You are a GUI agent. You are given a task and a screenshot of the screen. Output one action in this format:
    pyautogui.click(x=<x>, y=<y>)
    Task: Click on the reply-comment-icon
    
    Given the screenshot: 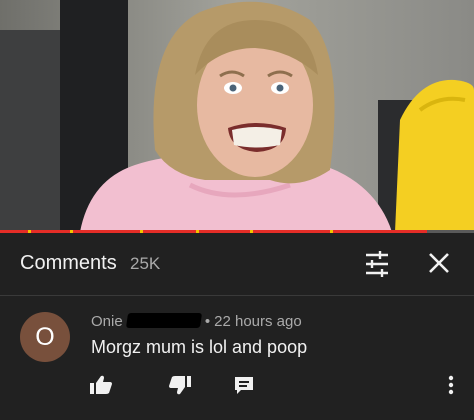 What is the action you would take?
    pyautogui.click(x=244, y=385)
    